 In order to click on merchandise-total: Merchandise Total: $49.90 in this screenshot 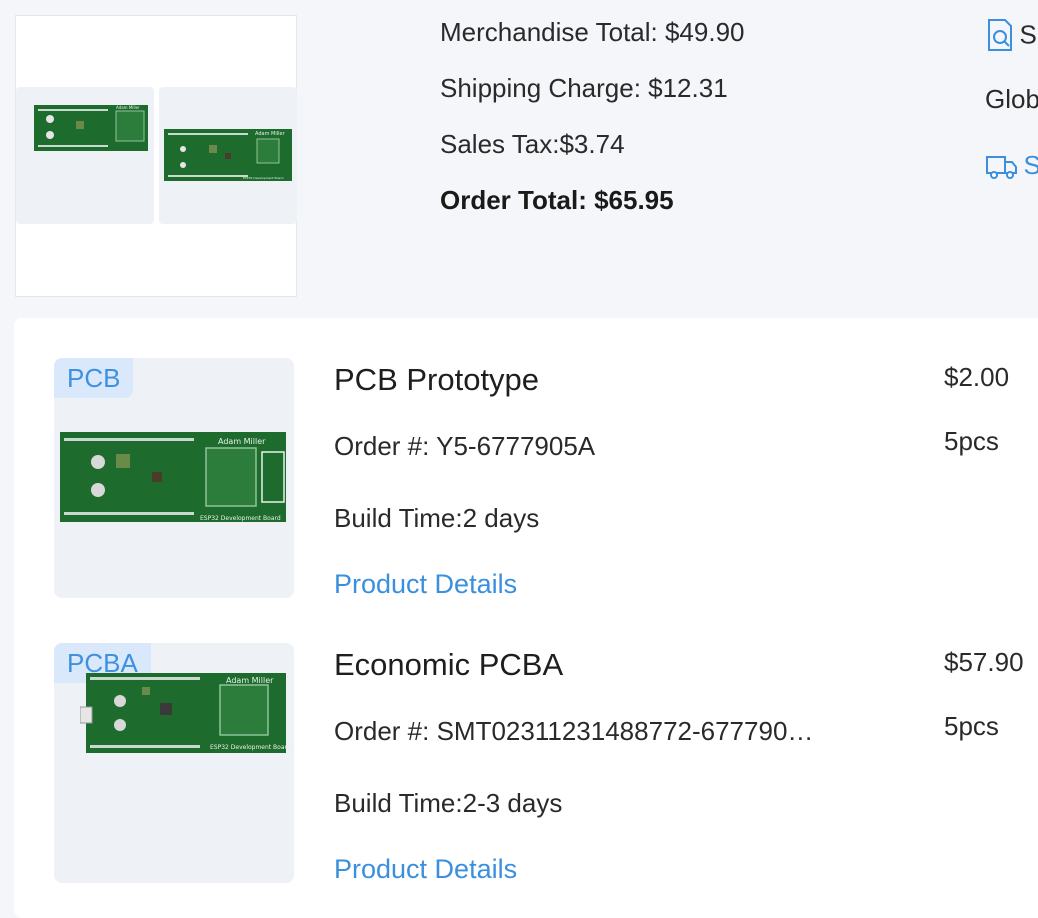, I will do `click(592, 32)`.